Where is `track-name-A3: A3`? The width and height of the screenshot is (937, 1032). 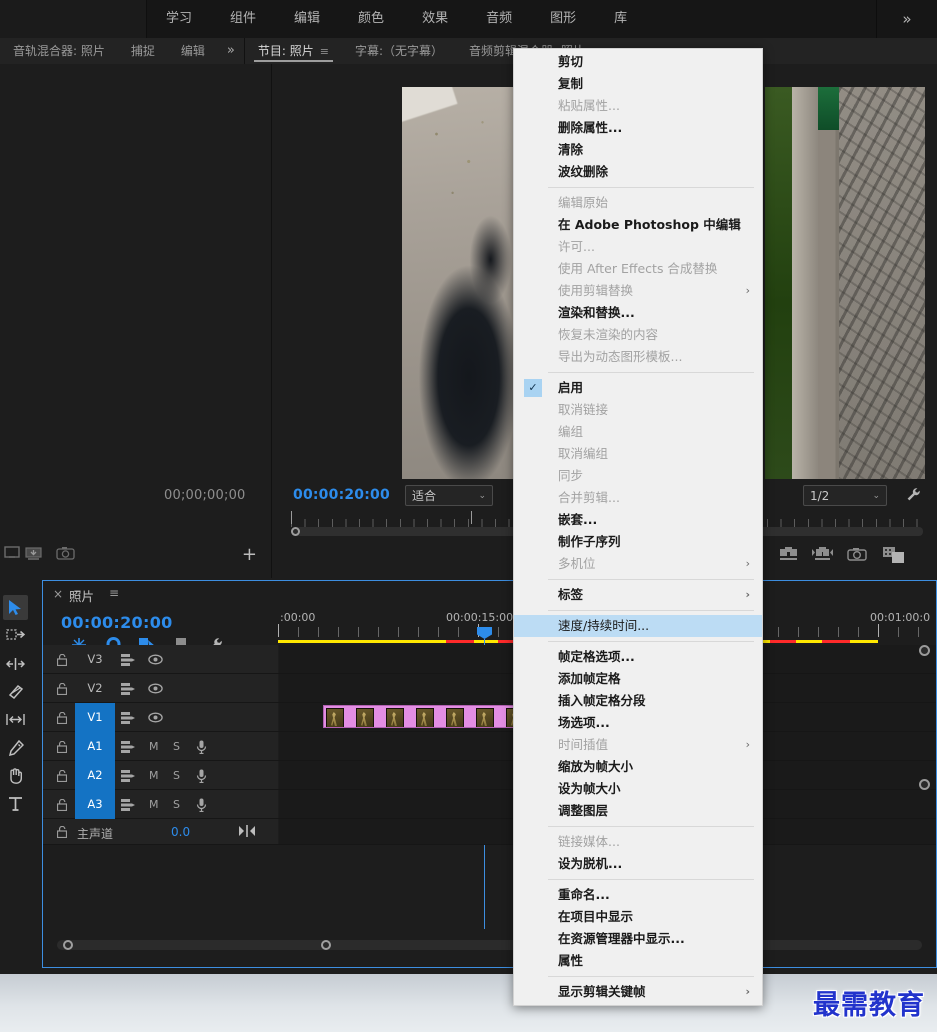
track-name-A3: A3 is located at coordinates (95, 804).